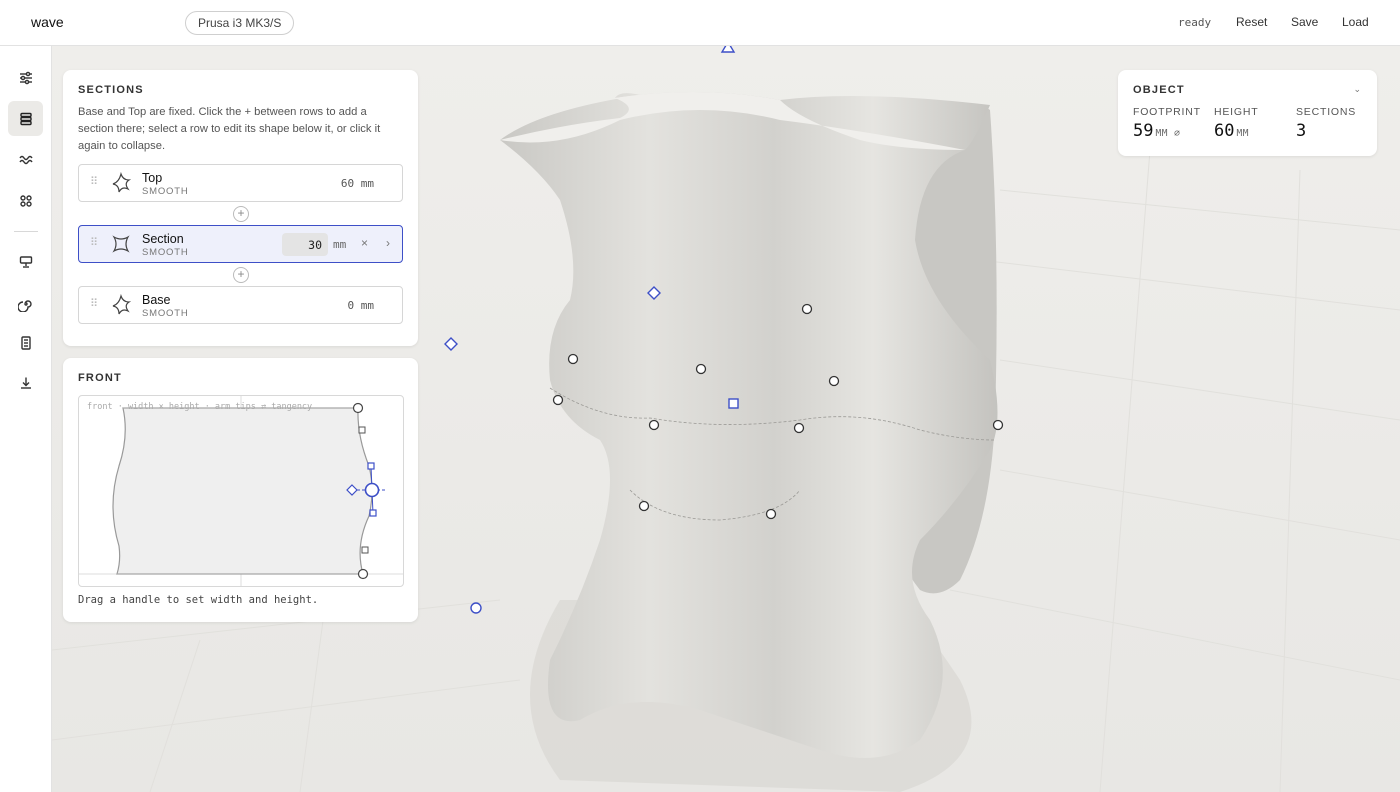  I want to click on rail-button-printer, so click(25, 261).